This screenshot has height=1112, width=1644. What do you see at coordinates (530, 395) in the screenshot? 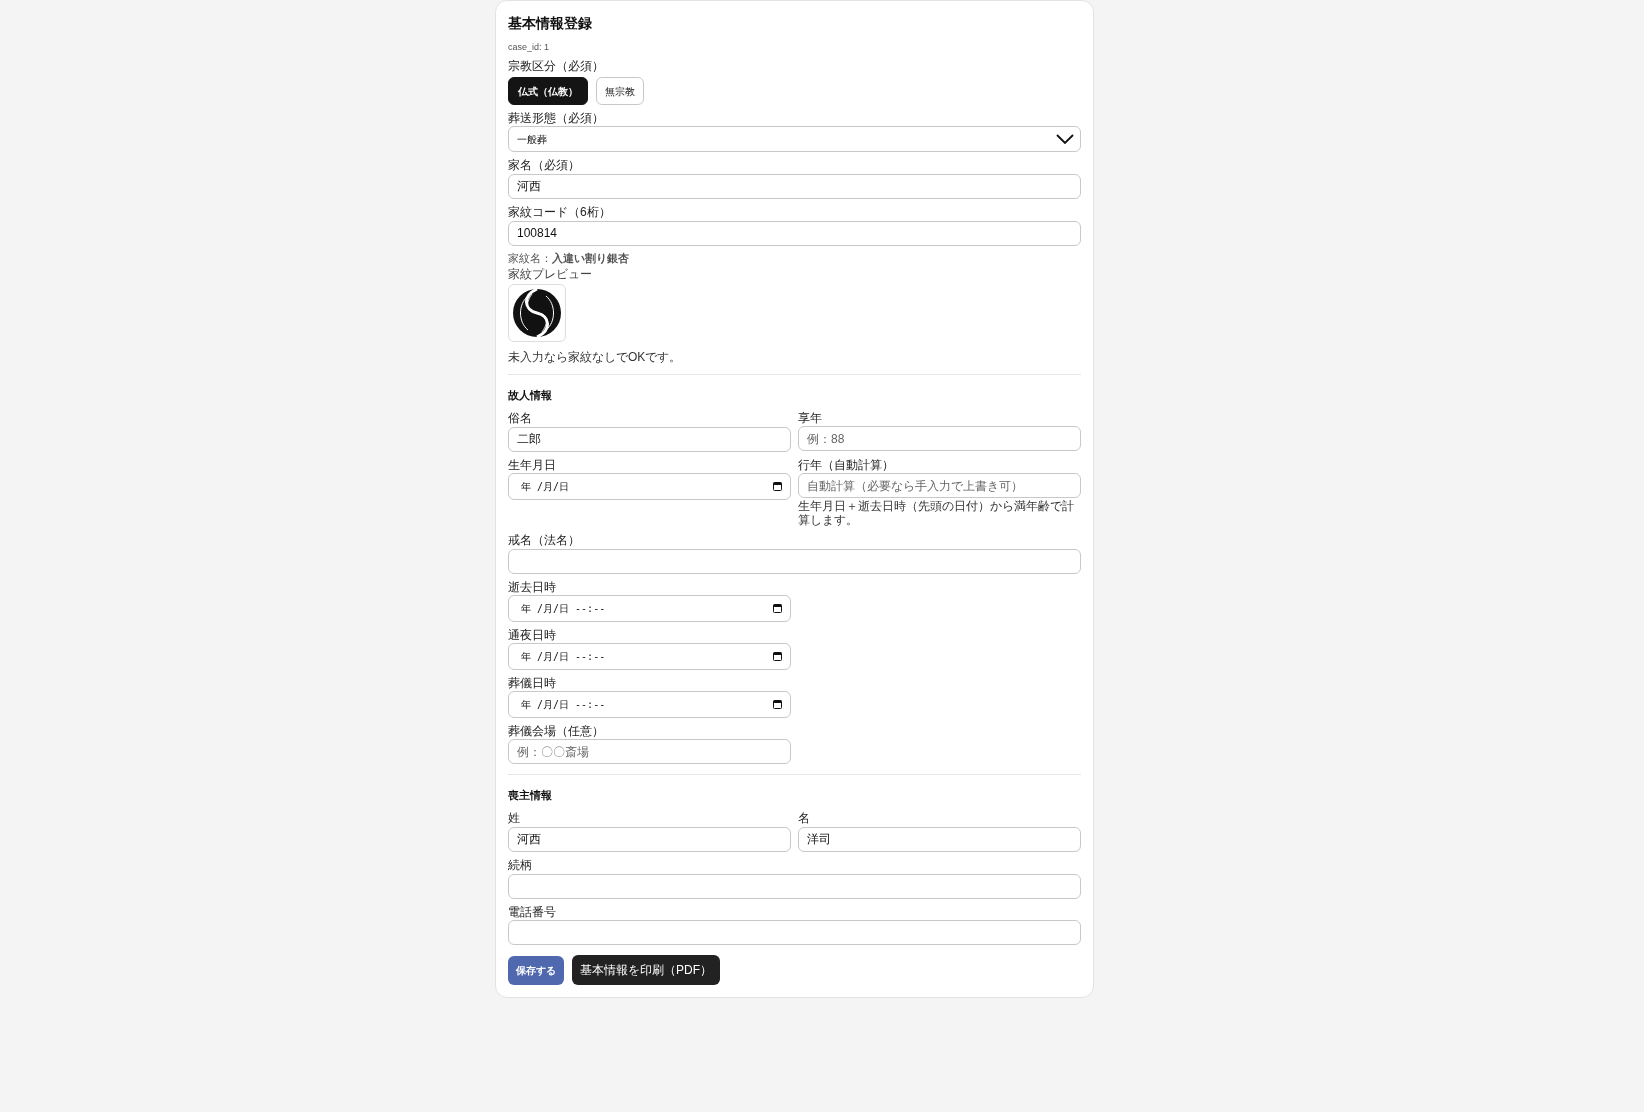
I see `section-title: 故人情報` at bounding box center [530, 395].